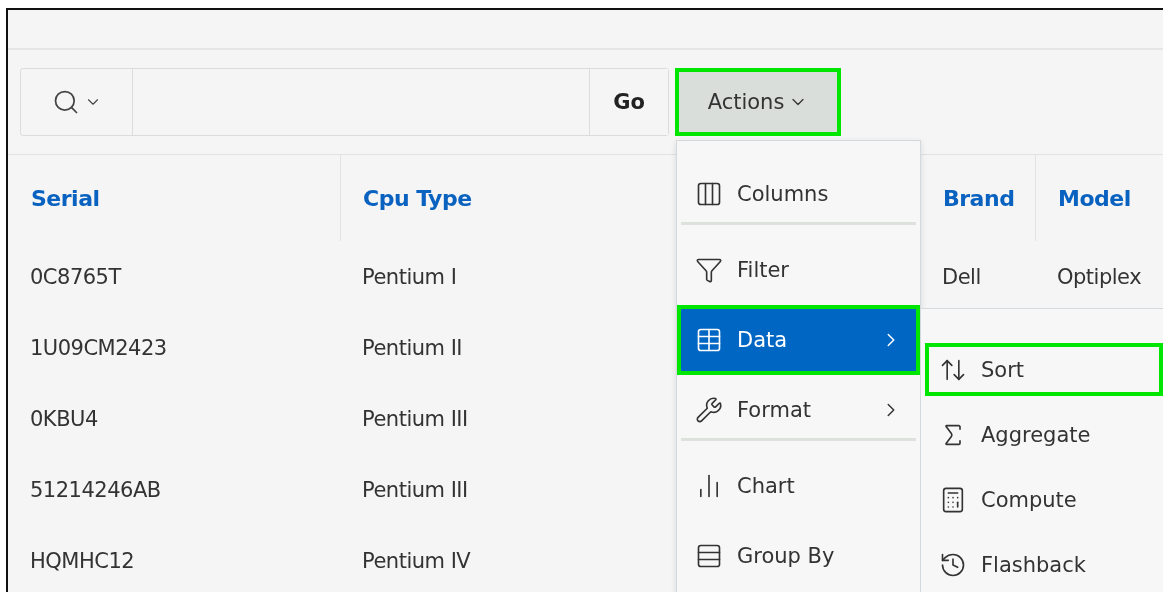 Image resolution: width=1163 pixels, height=592 pixels. Describe the element at coordinates (798, 194) in the screenshot. I see `menu-item: Columns` at that location.